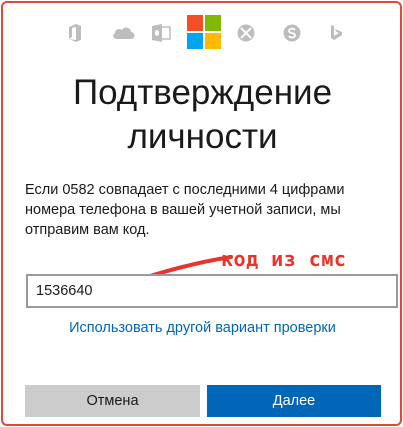 This screenshot has height=427, width=403. I want to click on instruction-line-3: отправим вам код., so click(87, 230).